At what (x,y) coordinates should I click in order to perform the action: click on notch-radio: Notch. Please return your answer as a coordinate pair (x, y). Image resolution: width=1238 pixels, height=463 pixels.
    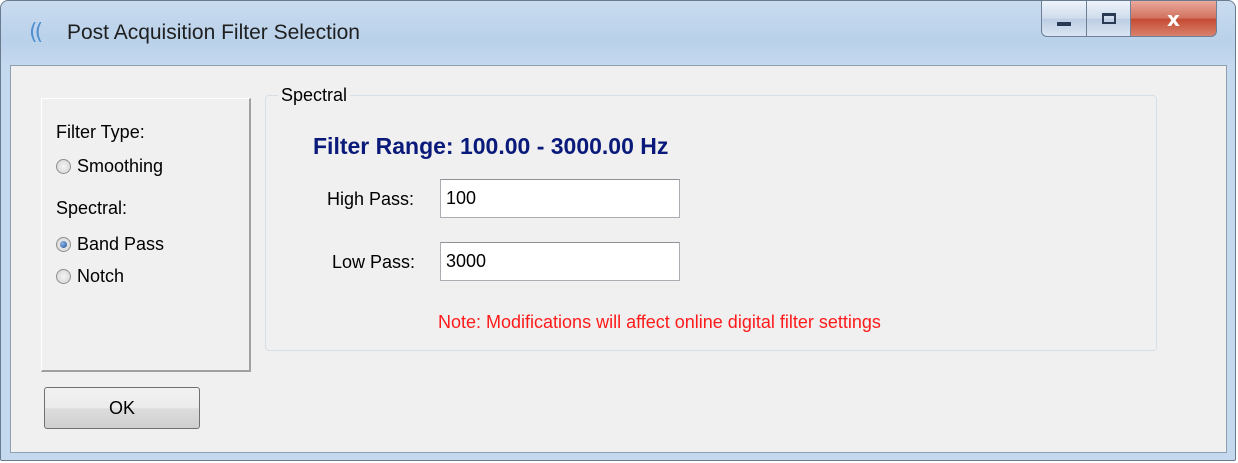
    Looking at the image, I should click on (90, 276).